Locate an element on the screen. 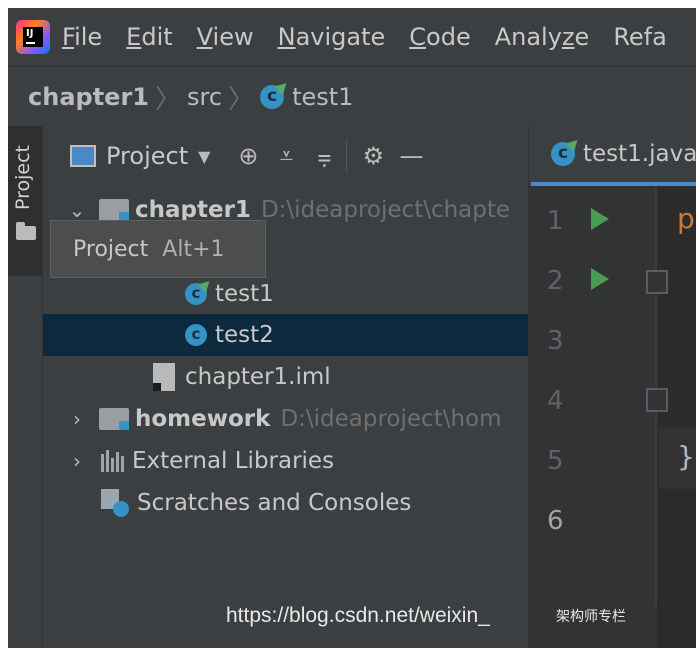 Image resolution: width=696 pixels, height=648 pixels. menu-navigate: Navigate is located at coordinates (332, 37).